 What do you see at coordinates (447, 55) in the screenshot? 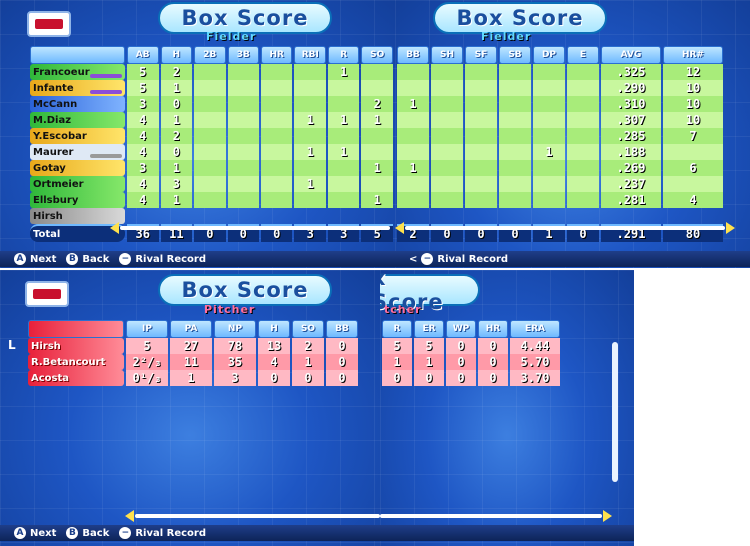
I see `column-header: SH` at bounding box center [447, 55].